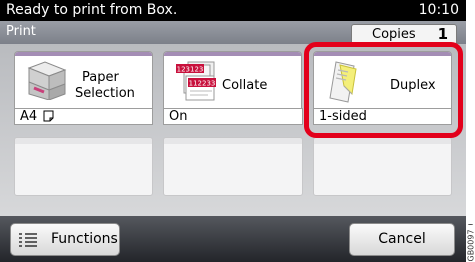 The width and height of the screenshot is (475, 262). What do you see at coordinates (84, 239) in the screenshot?
I see `functions-label: Functions` at bounding box center [84, 239].